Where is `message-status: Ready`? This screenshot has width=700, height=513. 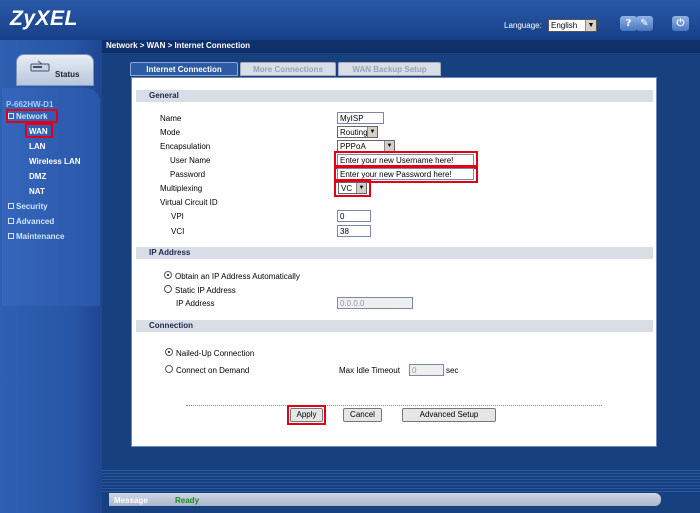
message-status: Ready is located at coordinates (187, 500).